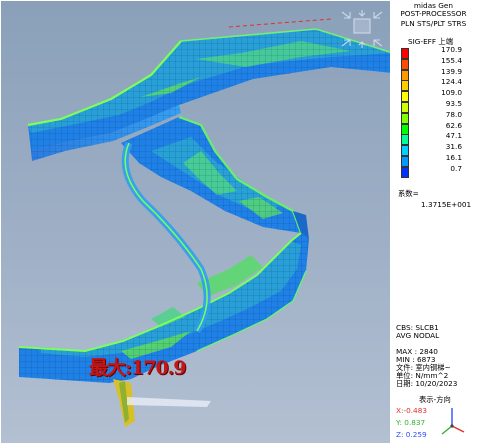  I want to click on legend-tick-label: 62.6, so click(453, 125).